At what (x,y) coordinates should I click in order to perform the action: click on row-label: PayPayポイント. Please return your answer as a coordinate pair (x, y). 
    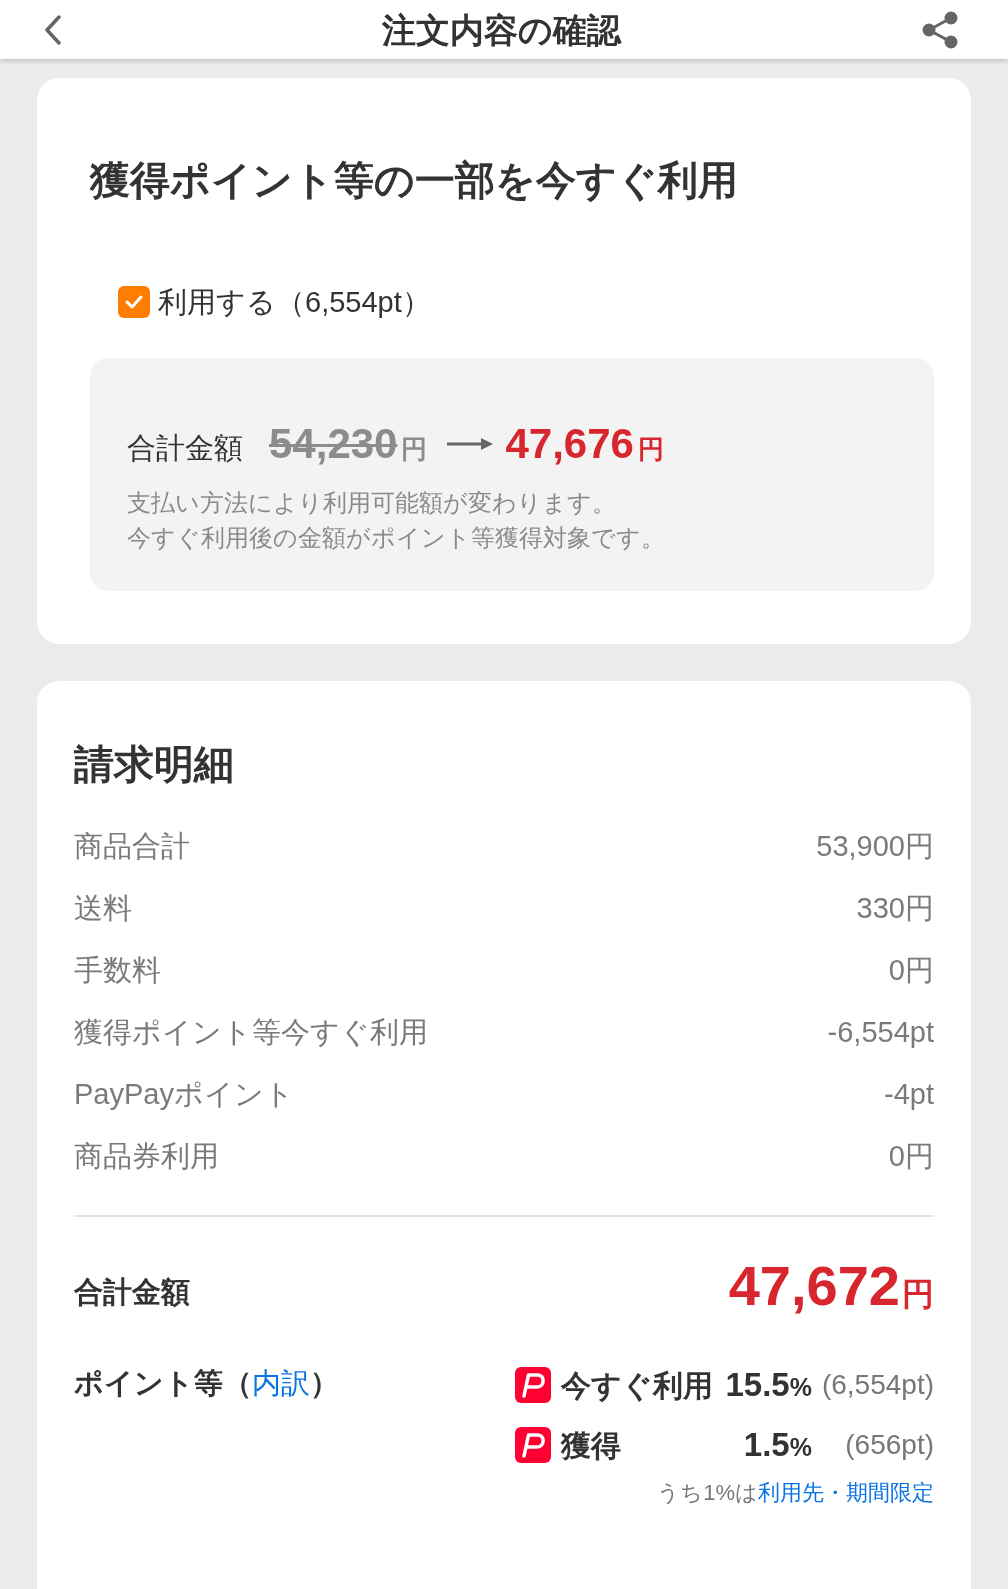
    Looking at the image, I should click on (184, 1095).